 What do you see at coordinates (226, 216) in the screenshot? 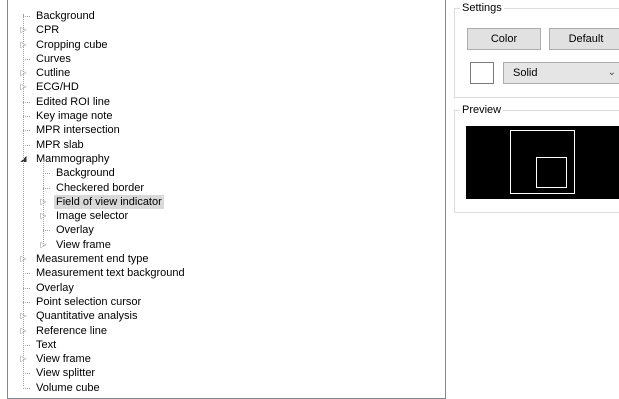
I see `tree-item: ▷ Image selector` at bounding box center [226, 216].